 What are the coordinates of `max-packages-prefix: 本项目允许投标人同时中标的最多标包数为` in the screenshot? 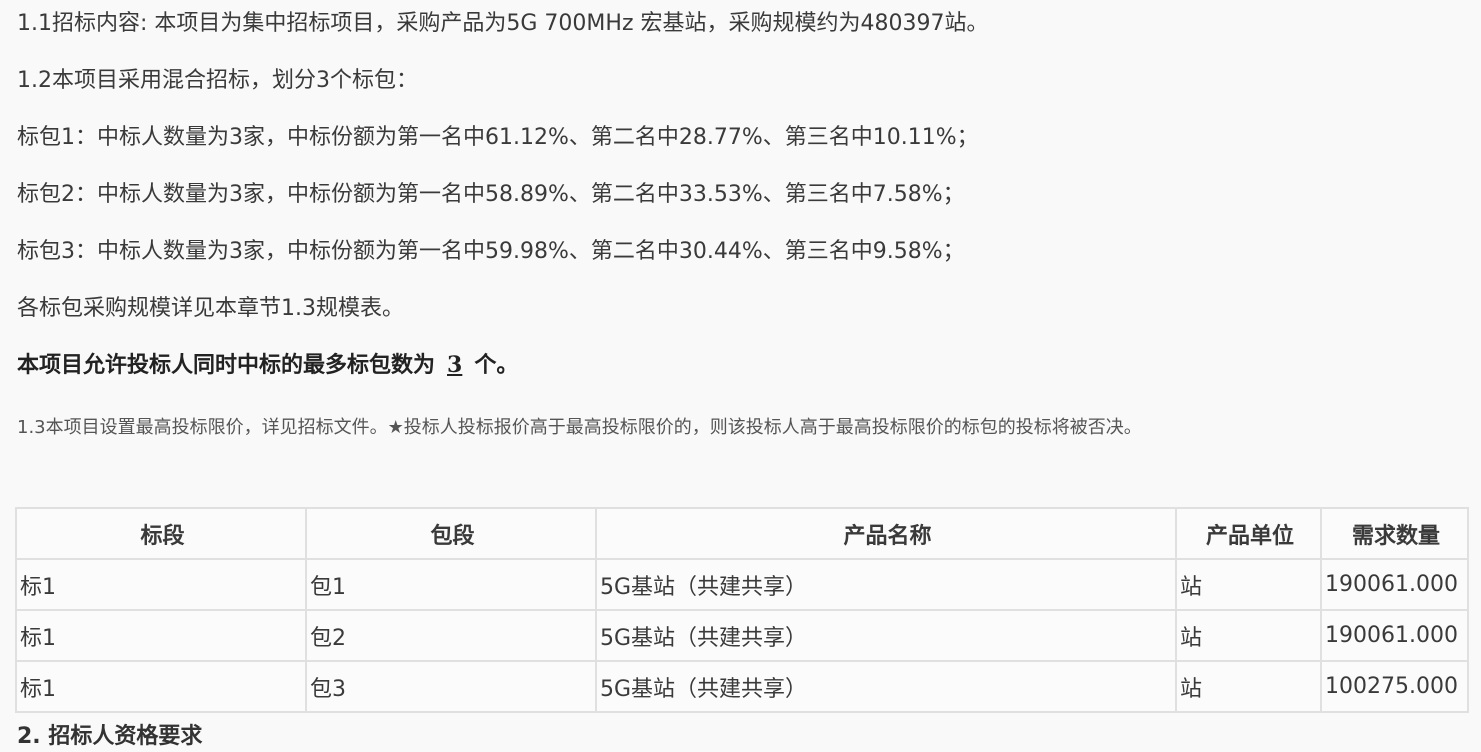 It's located at (226, 365).